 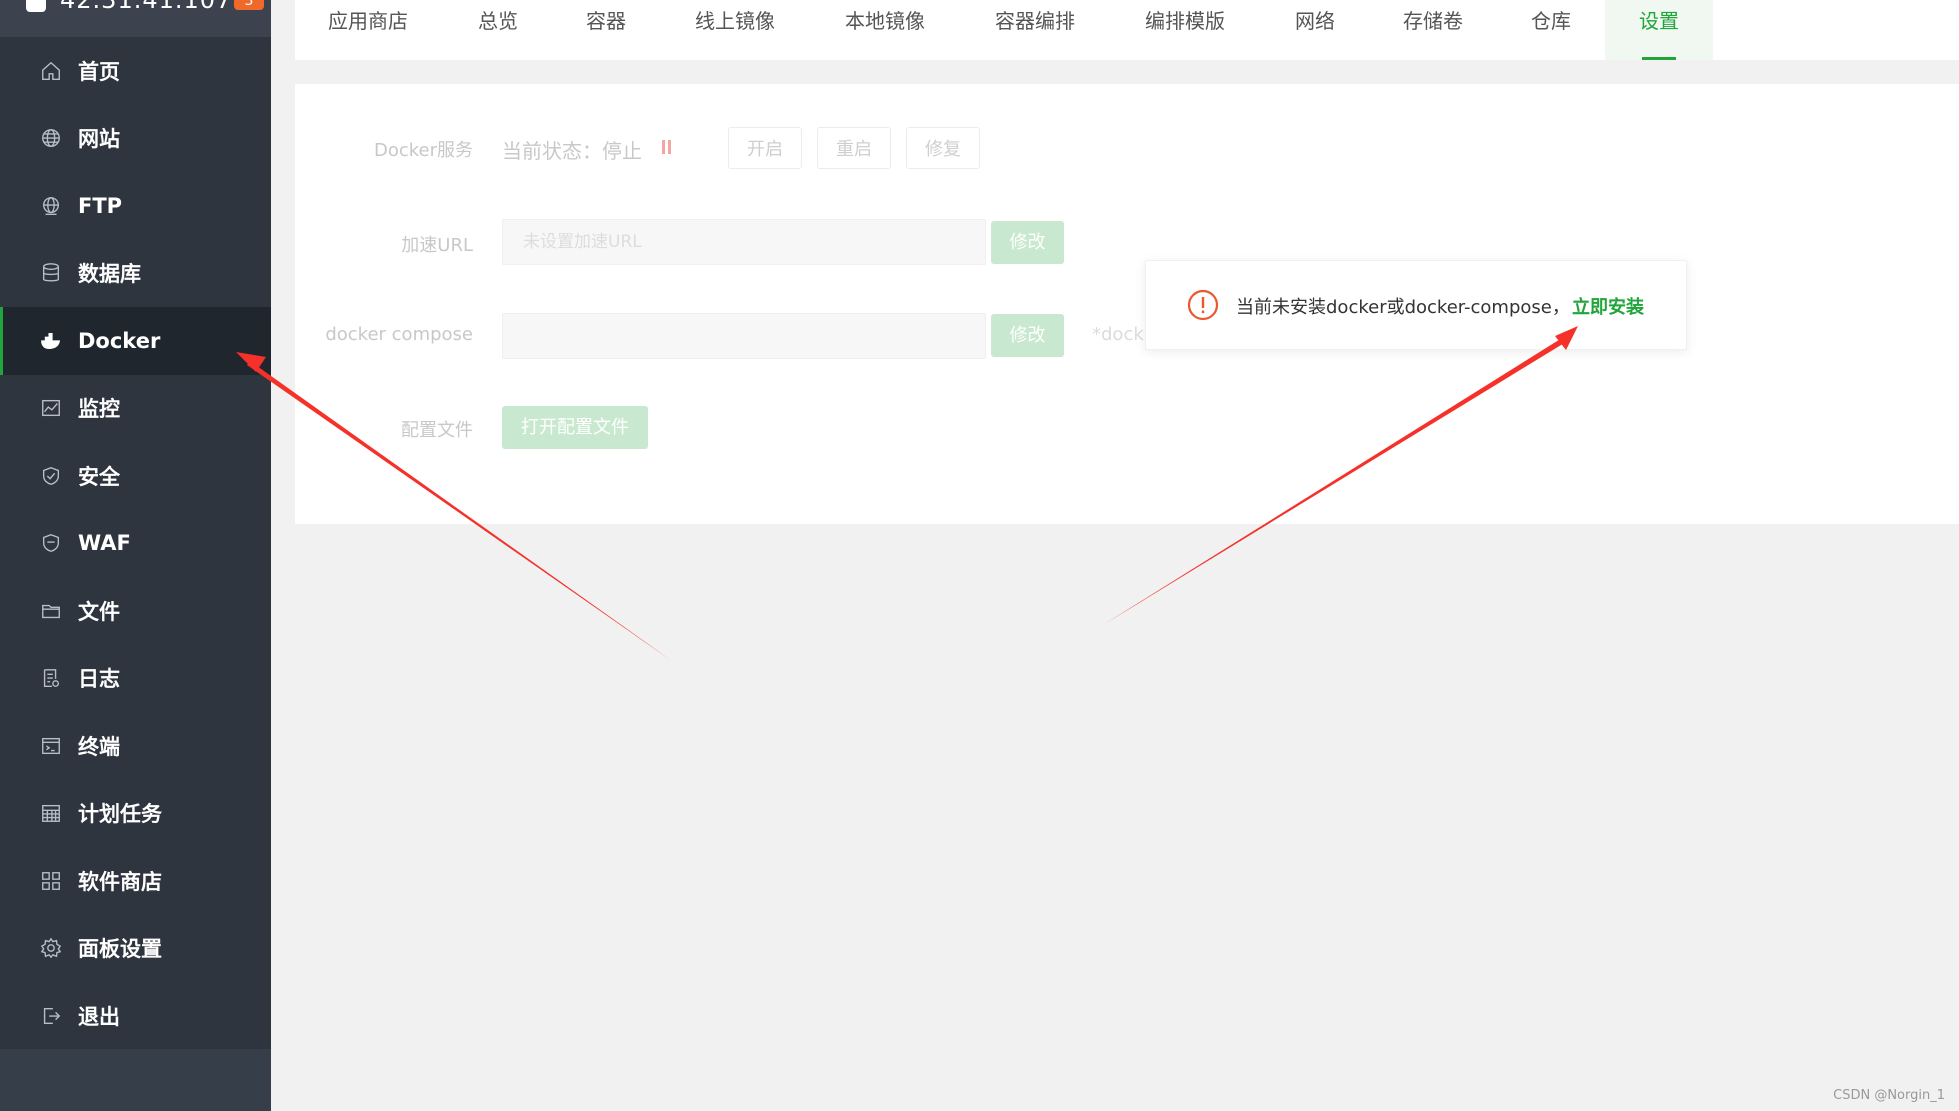 What do you see at coordinates (51, 206) in the screenshot?
I see `ftp-globe-icon` at bounding box center [51, 206].